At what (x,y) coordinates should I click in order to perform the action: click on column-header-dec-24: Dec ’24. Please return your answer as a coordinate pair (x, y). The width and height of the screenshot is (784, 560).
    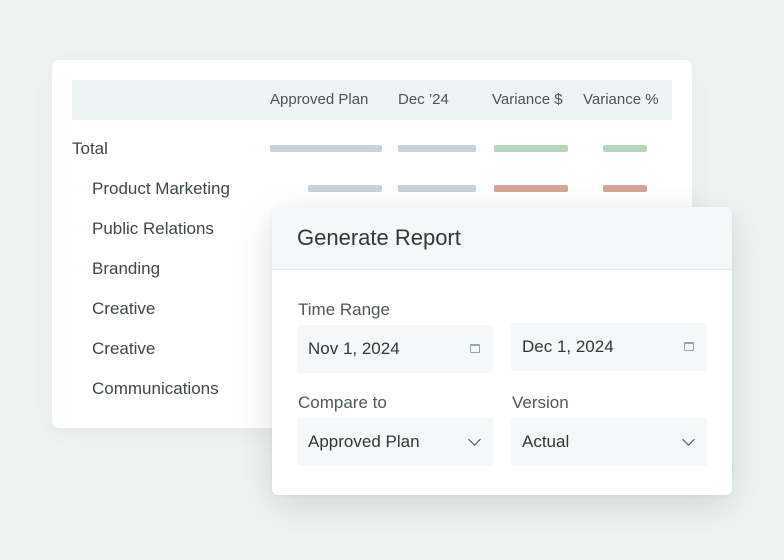
    Looking at the image, I should click on (423, 100).